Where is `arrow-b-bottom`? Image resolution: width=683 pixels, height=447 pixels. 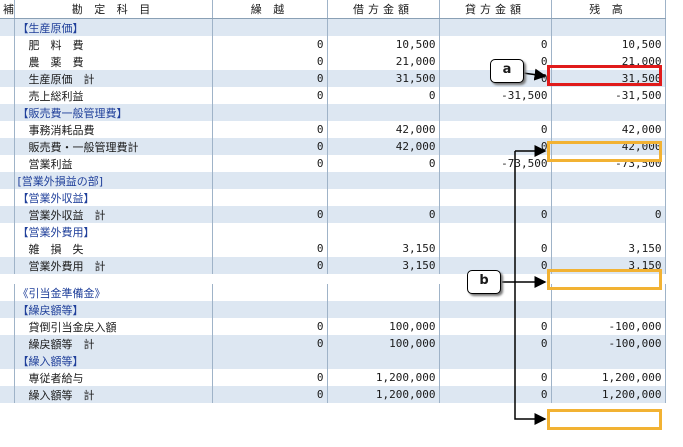
arrow-b-bottom is located at coordinates (530, 288).